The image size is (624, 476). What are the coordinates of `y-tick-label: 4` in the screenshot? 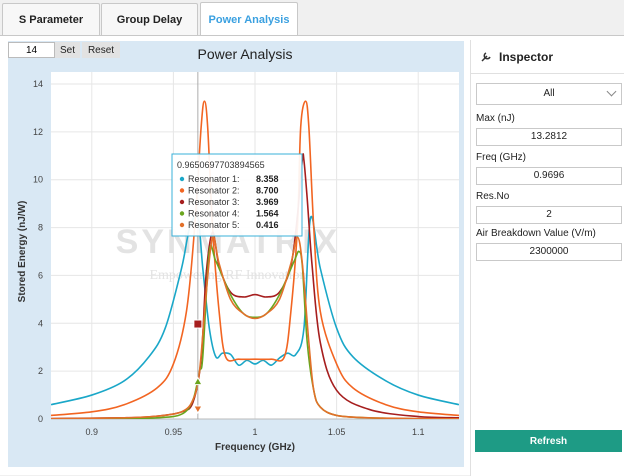 It's located at (40, 323).